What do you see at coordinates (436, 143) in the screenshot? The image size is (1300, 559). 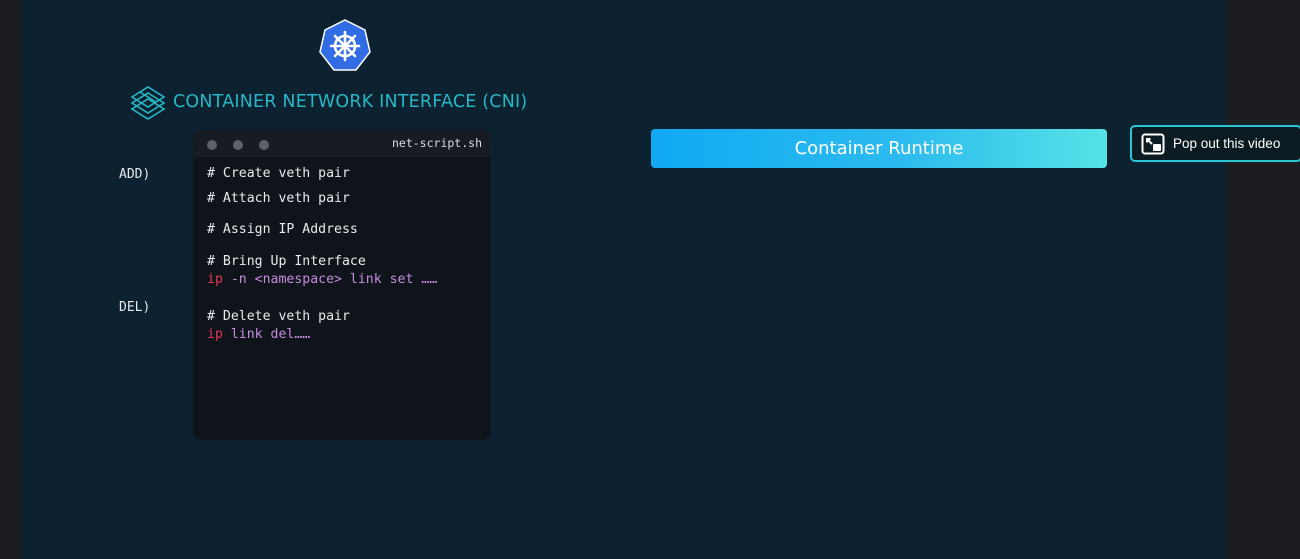 I see `terminal-filename: net-script.sh` at bounding box center [436, 143].